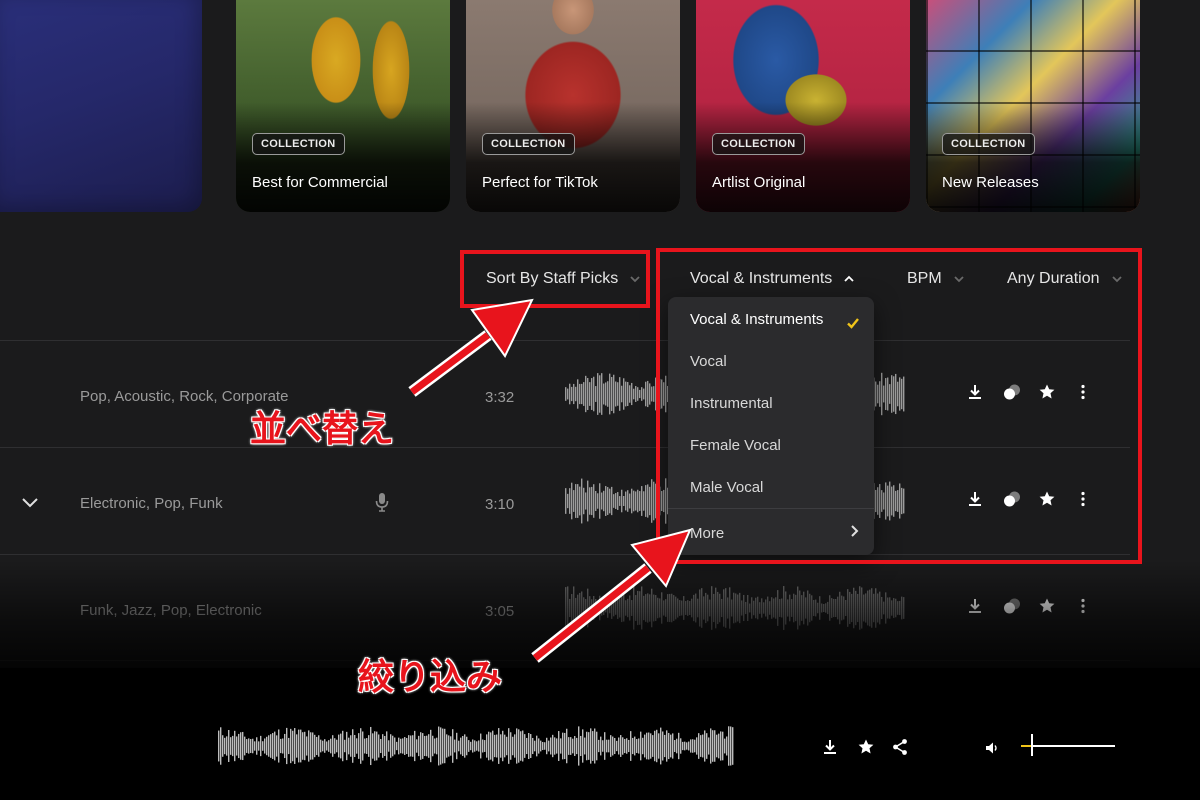  What do you see at coordinates (343, 106) in the screenshot?
I see `collection-card-best-for-commercial: COLLECTION Best for Commercial` at bounding box center [343, 106].